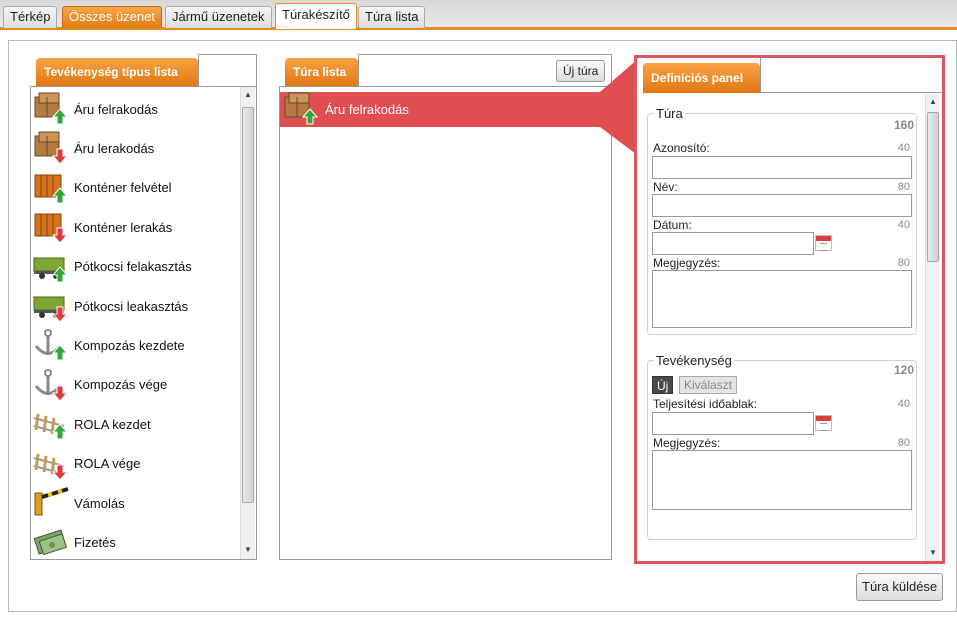 The height and width of the screenshot is (625, 957). Describe the element at coordinates (123, 188) in the screenshot. I see `activity-item-label: Konténer felvétel` at that location.